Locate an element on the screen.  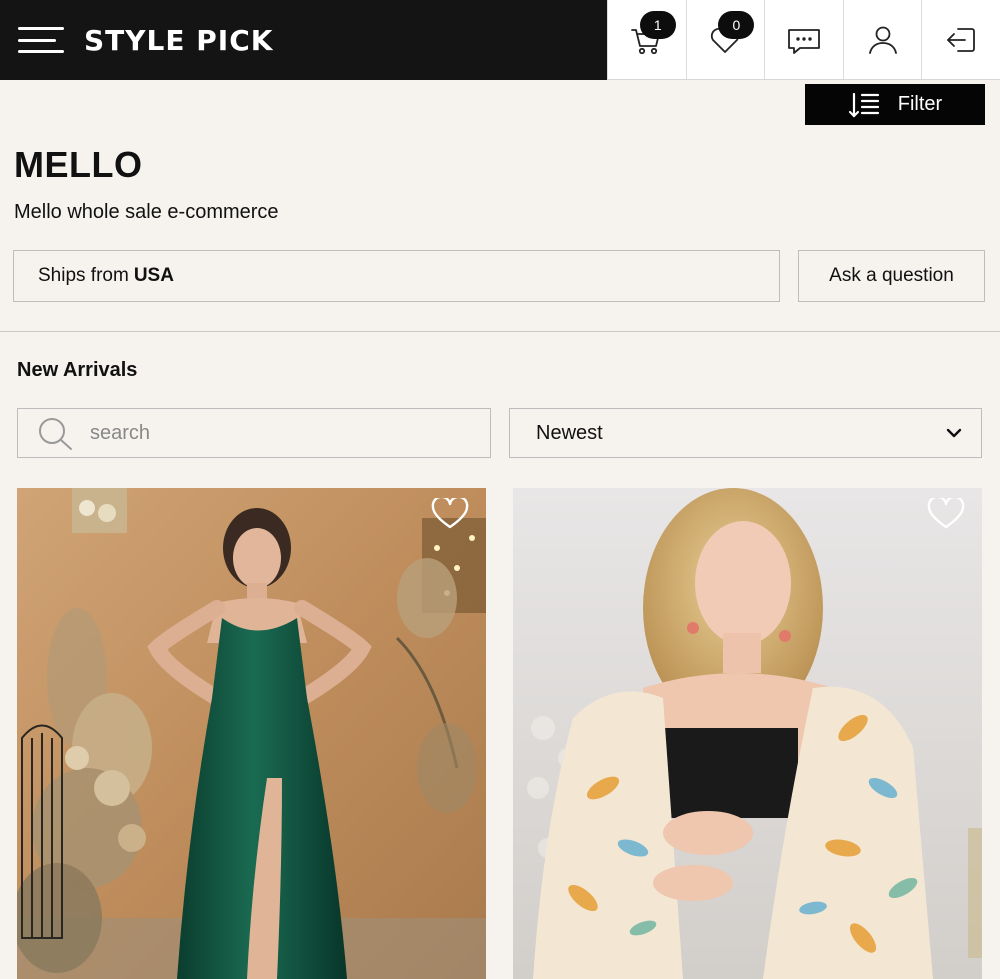
search-input is located at coordinates (280, 433).